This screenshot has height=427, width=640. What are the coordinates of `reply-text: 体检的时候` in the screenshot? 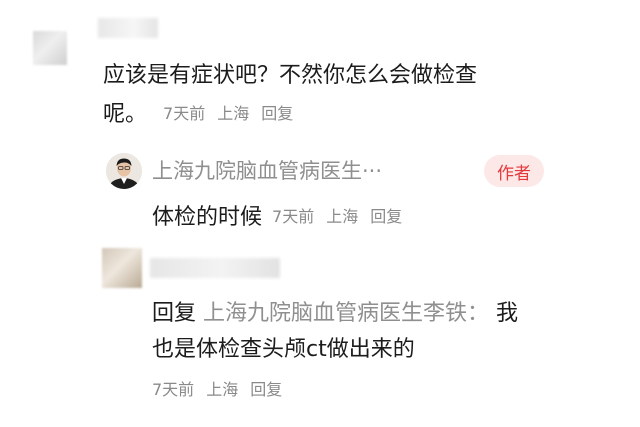 It's located at (207, 217).